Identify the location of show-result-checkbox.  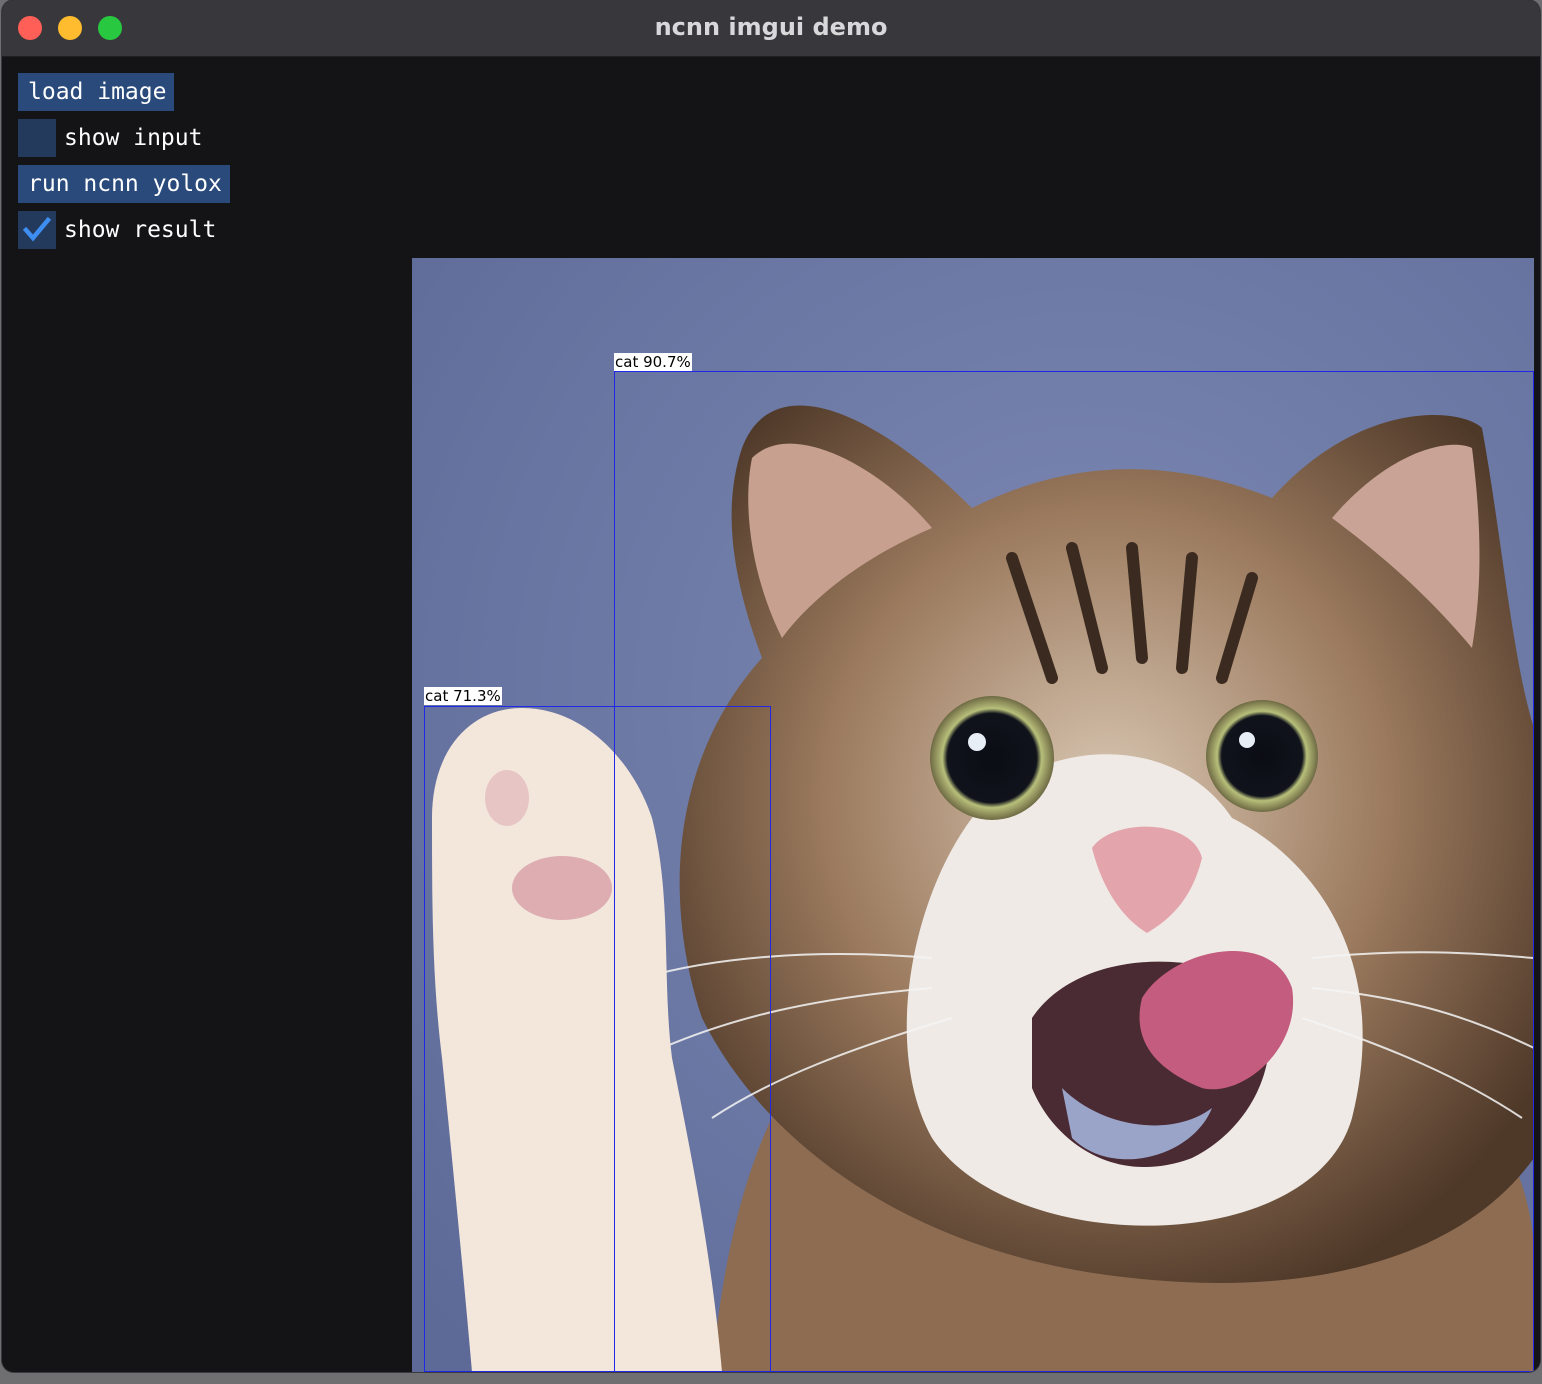
(37, 230).